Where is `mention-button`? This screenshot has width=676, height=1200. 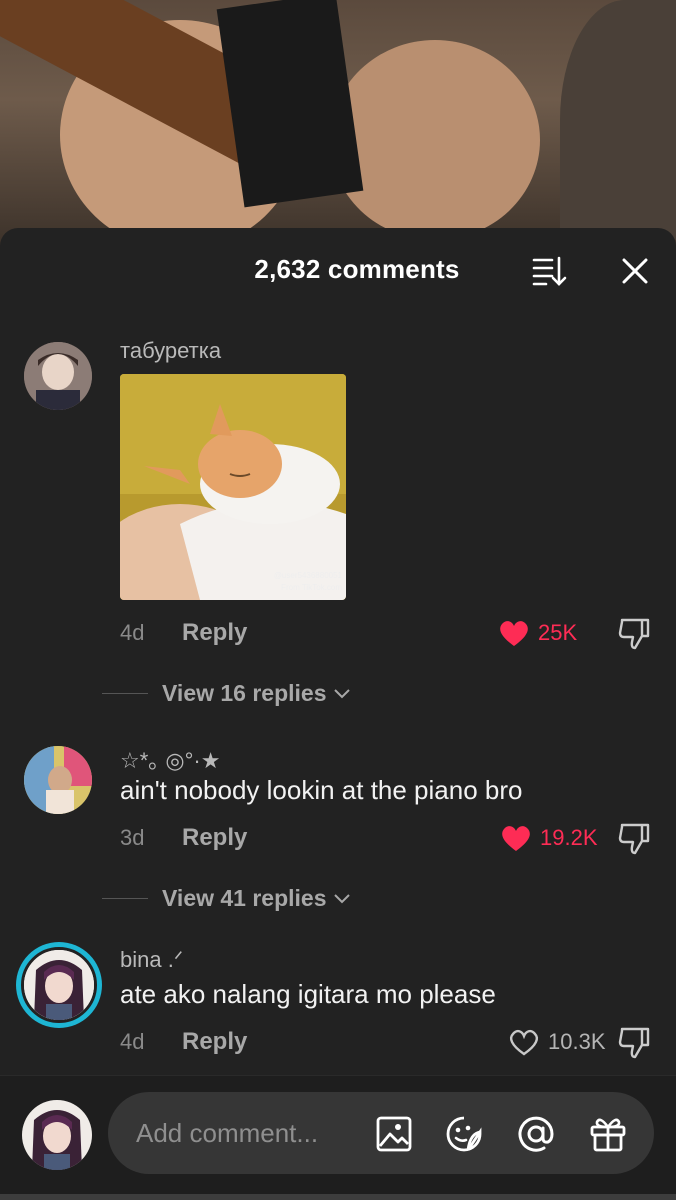
mention-button is located at coordinates (536, 1134).